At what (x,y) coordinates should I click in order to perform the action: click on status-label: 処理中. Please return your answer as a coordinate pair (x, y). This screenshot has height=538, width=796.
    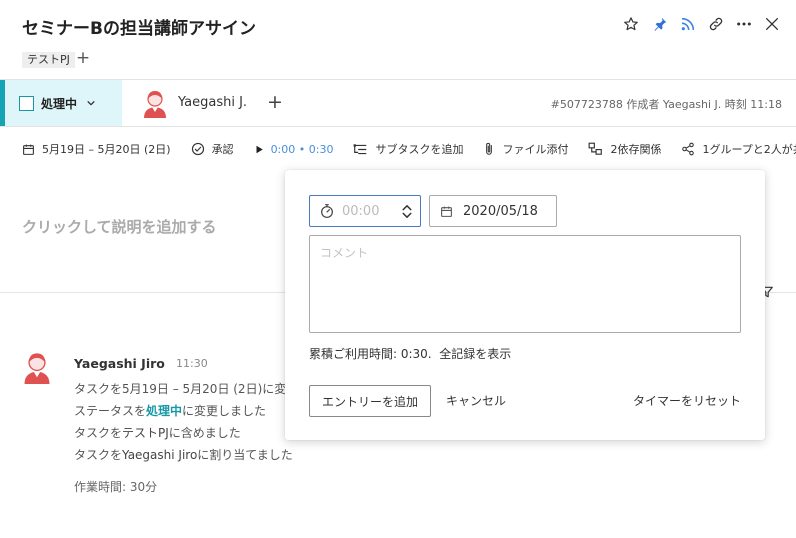
    Looking at the image, I should click on (59, 103).